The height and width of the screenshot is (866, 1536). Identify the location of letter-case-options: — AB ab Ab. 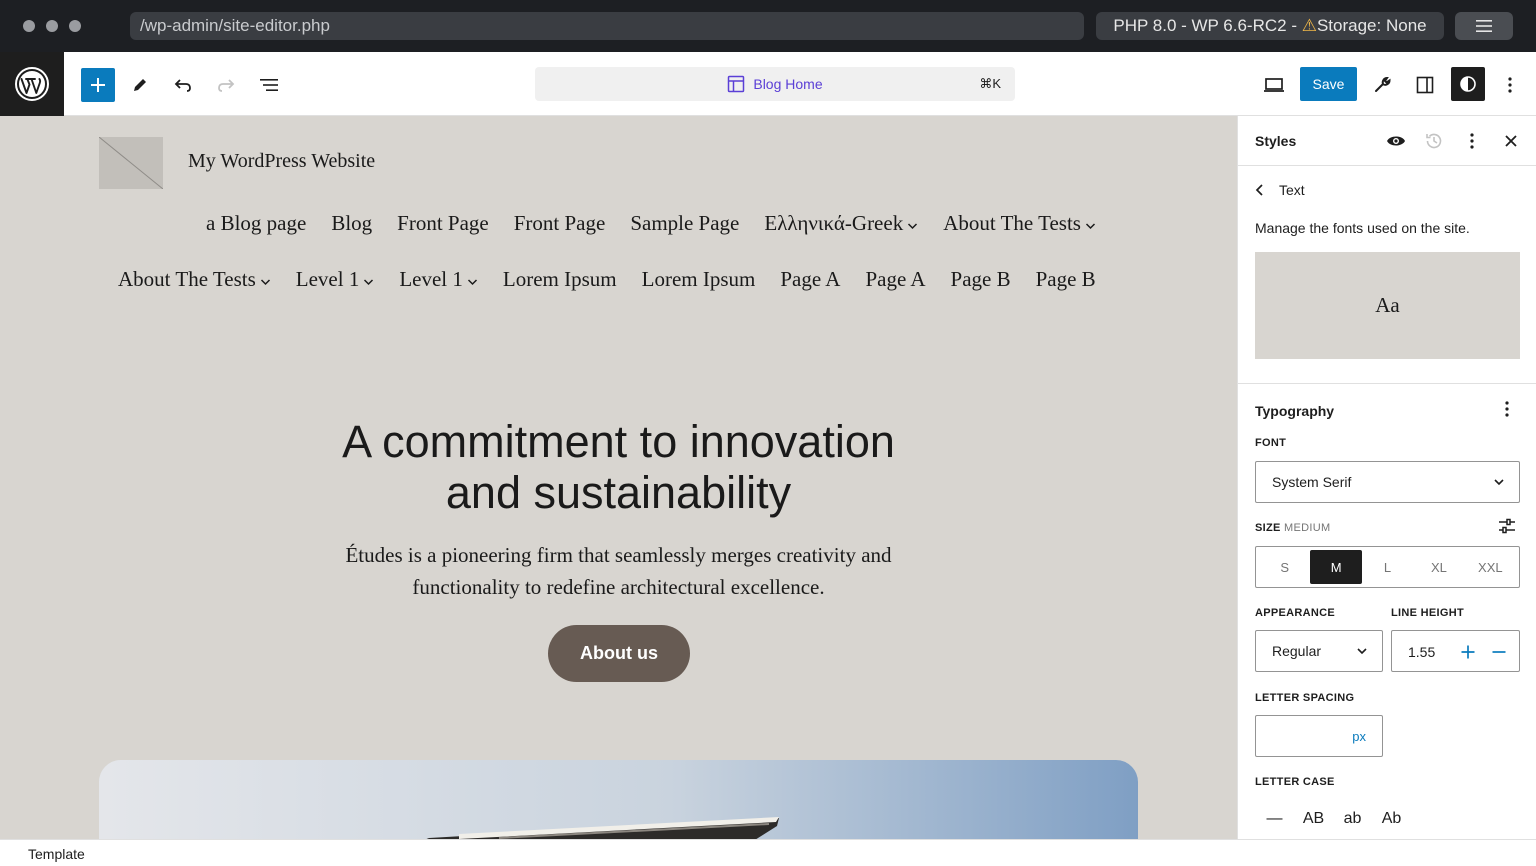
(1333, 819).